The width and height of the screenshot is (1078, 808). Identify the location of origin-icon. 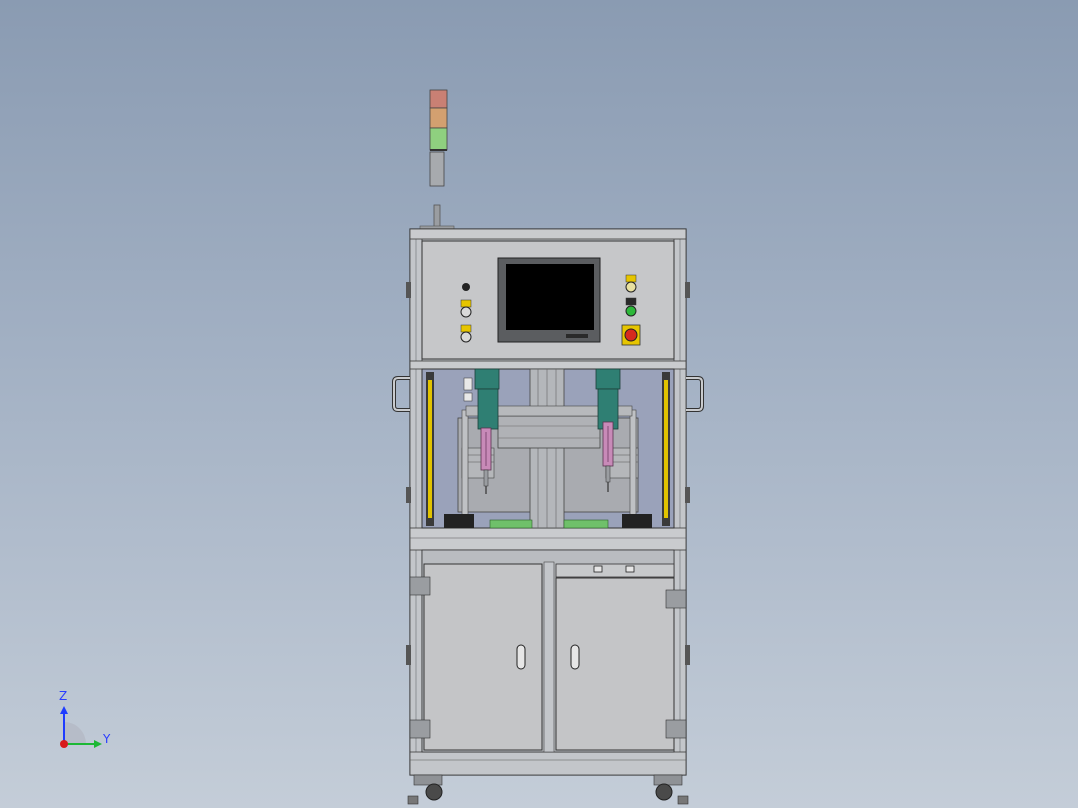
(64, 744).